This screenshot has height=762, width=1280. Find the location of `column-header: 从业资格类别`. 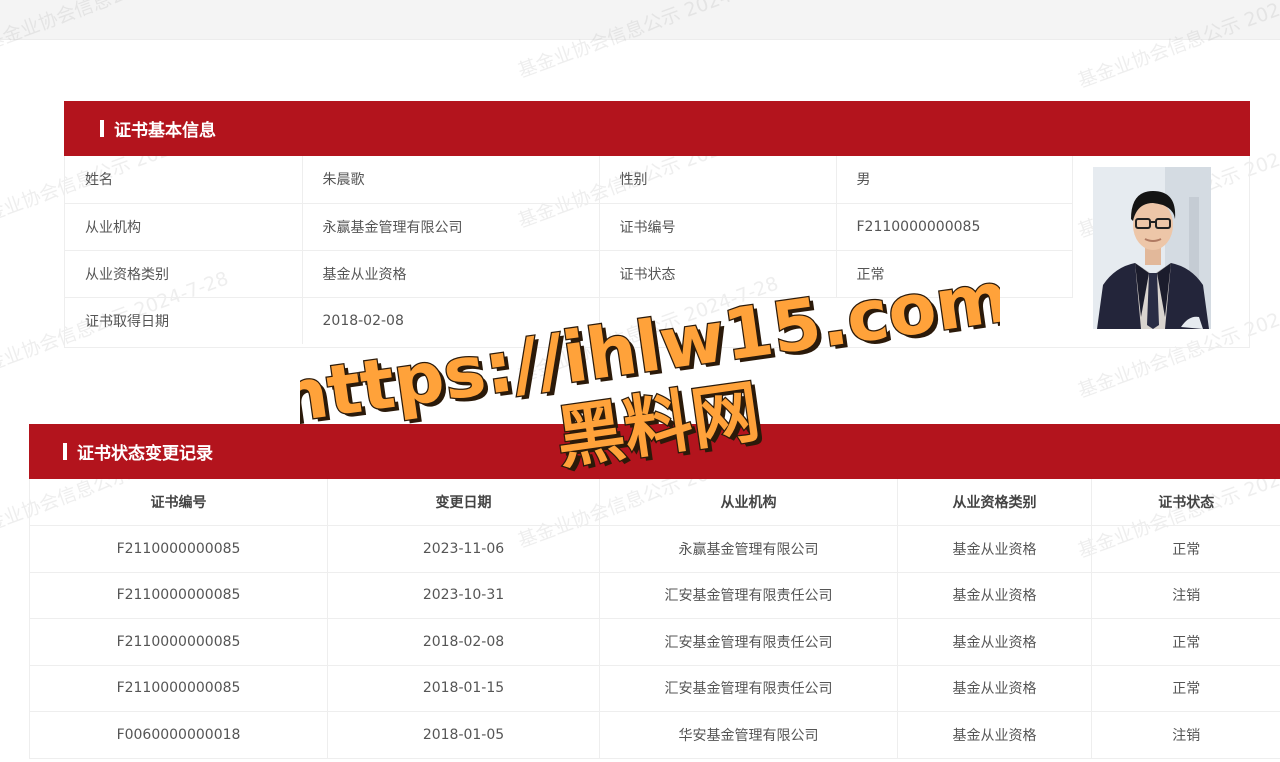

column-header: 从业资格类别 is located at coordinates (994, 502).